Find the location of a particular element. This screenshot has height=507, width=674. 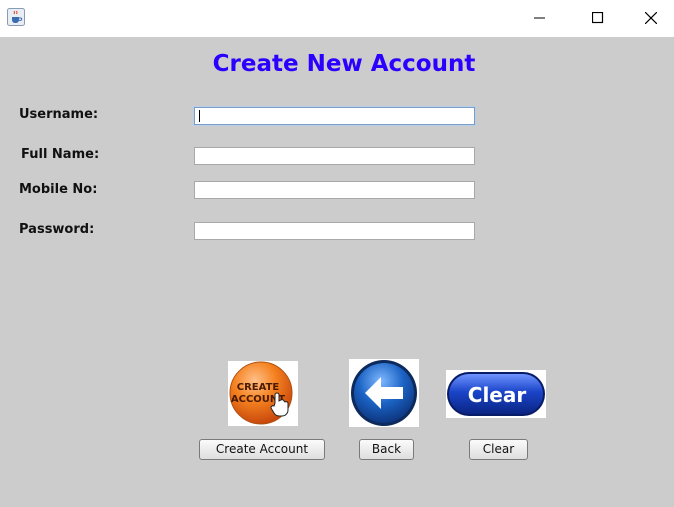

page-title: Create New Account is located at coordinates (344, 64).